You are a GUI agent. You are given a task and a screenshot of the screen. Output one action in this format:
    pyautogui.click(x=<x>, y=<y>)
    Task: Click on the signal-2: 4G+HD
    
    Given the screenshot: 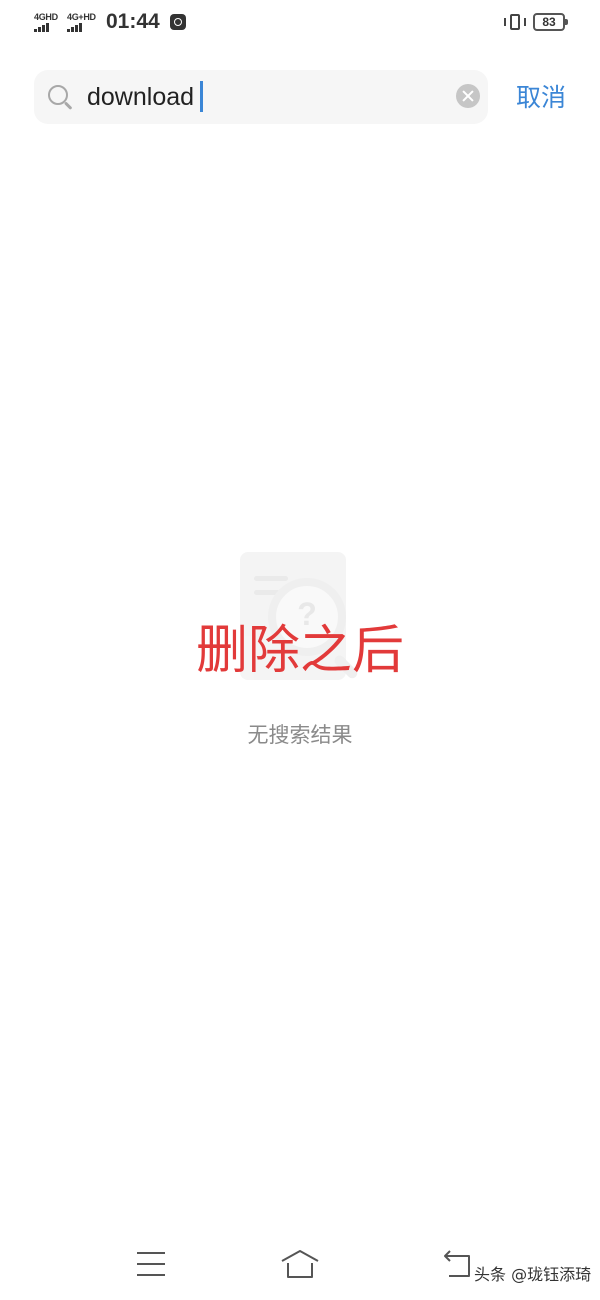 What is the action you would take?
    pyautogui.click(x=81, y=22)
    